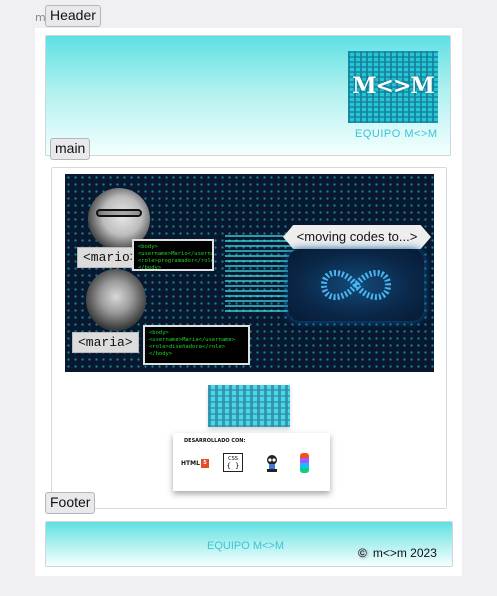 The height and width of the screenshot is (596, 497). I want to click on infinity-card, so click(356, 285).